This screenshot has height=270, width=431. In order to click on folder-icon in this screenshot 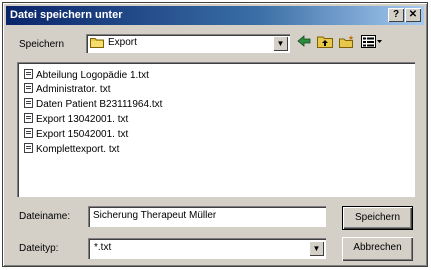, I will do `click(97, 43)`.